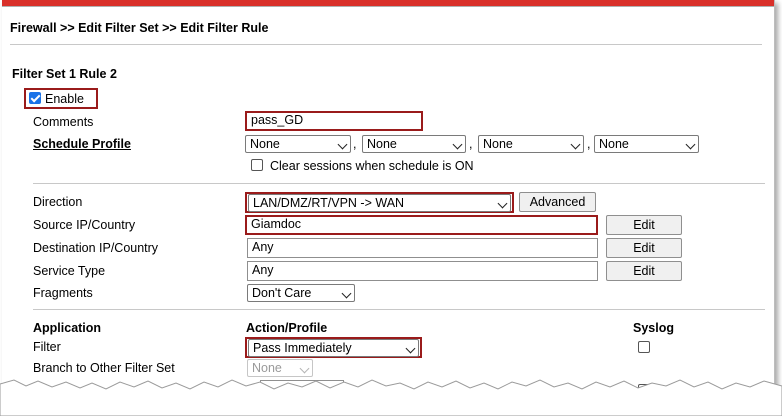 The height and width of the screenshot is (416, 782). I want to click on schedule-select-4: None, so click(646, 144).